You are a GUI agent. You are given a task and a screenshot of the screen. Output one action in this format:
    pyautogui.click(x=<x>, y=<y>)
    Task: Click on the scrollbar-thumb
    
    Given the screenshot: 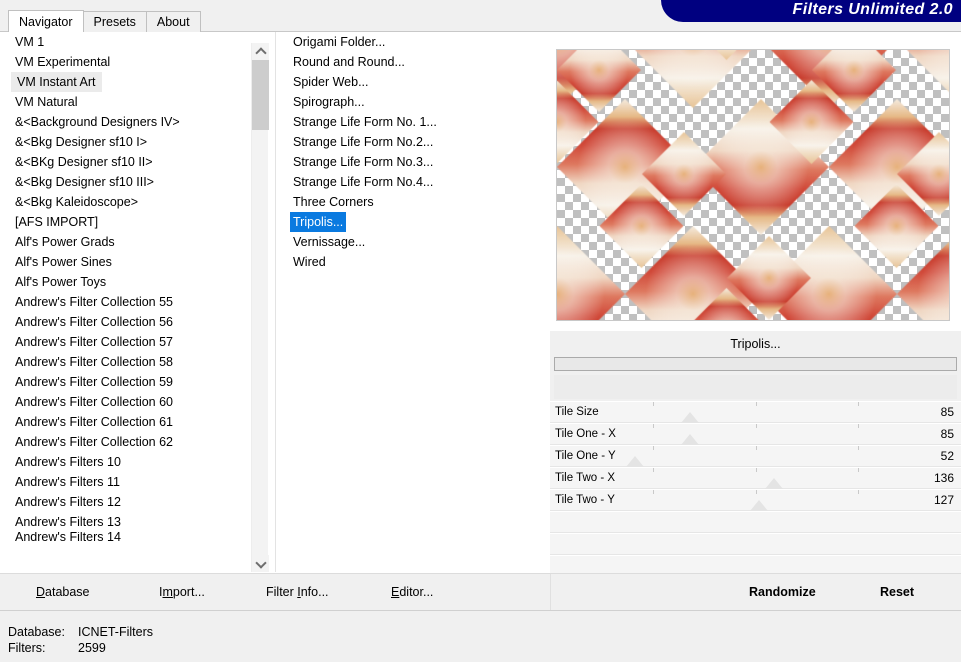 What is the action you would take?
    pyautogui.click(x=260, y=95)
    